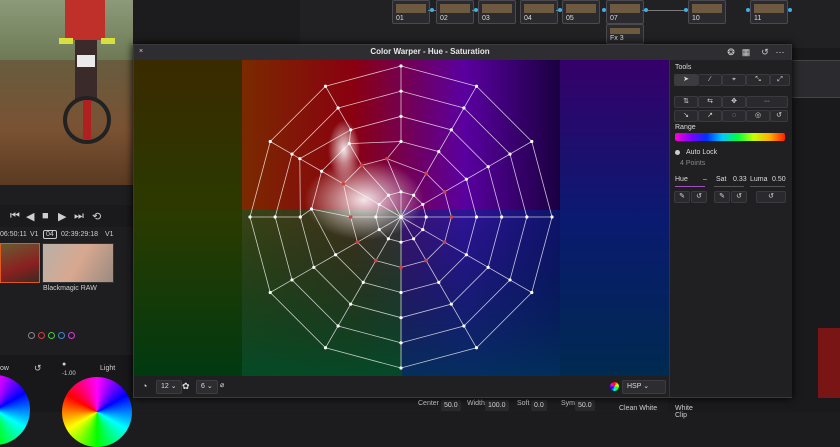 Image resolution: width=840 pixels, height=447 pixels. I want to click on loop-icon: ⟲, so click(96, 216).